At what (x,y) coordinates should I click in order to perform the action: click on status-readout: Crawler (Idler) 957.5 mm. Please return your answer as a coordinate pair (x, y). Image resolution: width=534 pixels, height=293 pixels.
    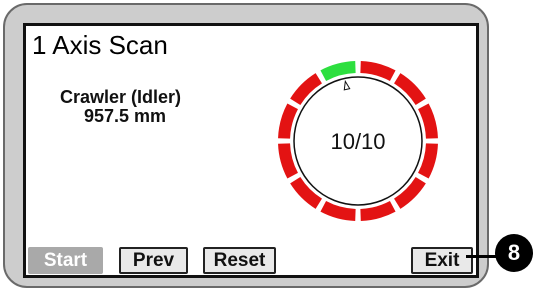
    Looking at the image, I should click on (135, 107).